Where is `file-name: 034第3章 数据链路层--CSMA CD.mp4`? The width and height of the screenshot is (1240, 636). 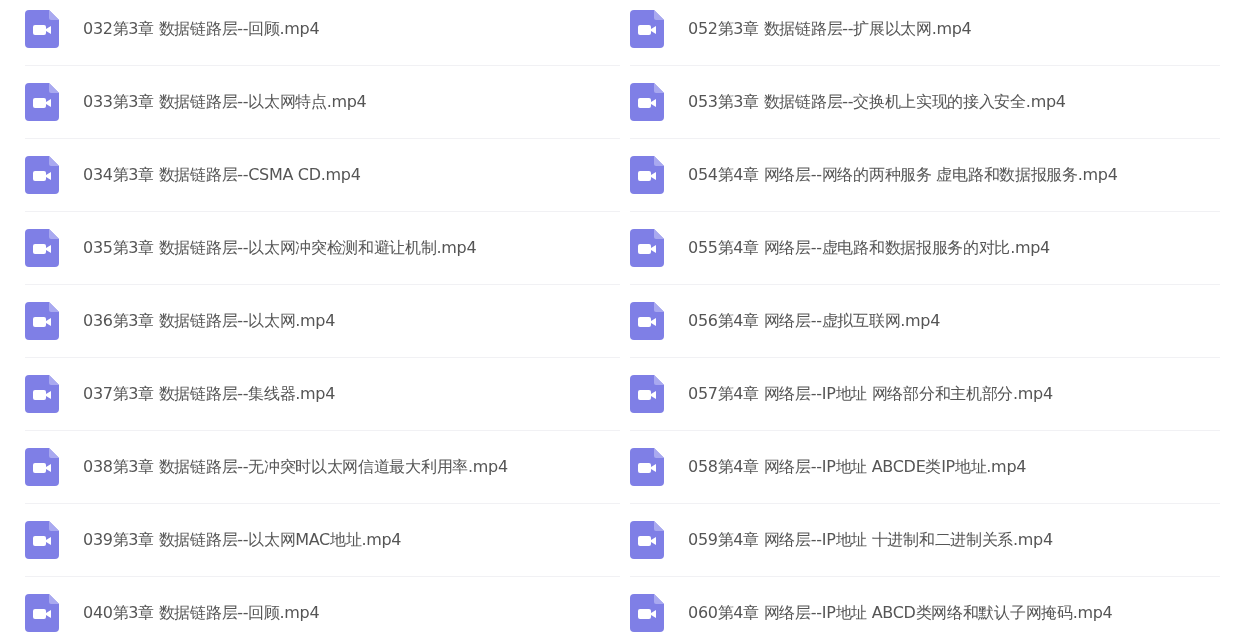
file-name: 034第3章 数据链路层--CSMA CD.mp4 is located at coordinates (222, 175).